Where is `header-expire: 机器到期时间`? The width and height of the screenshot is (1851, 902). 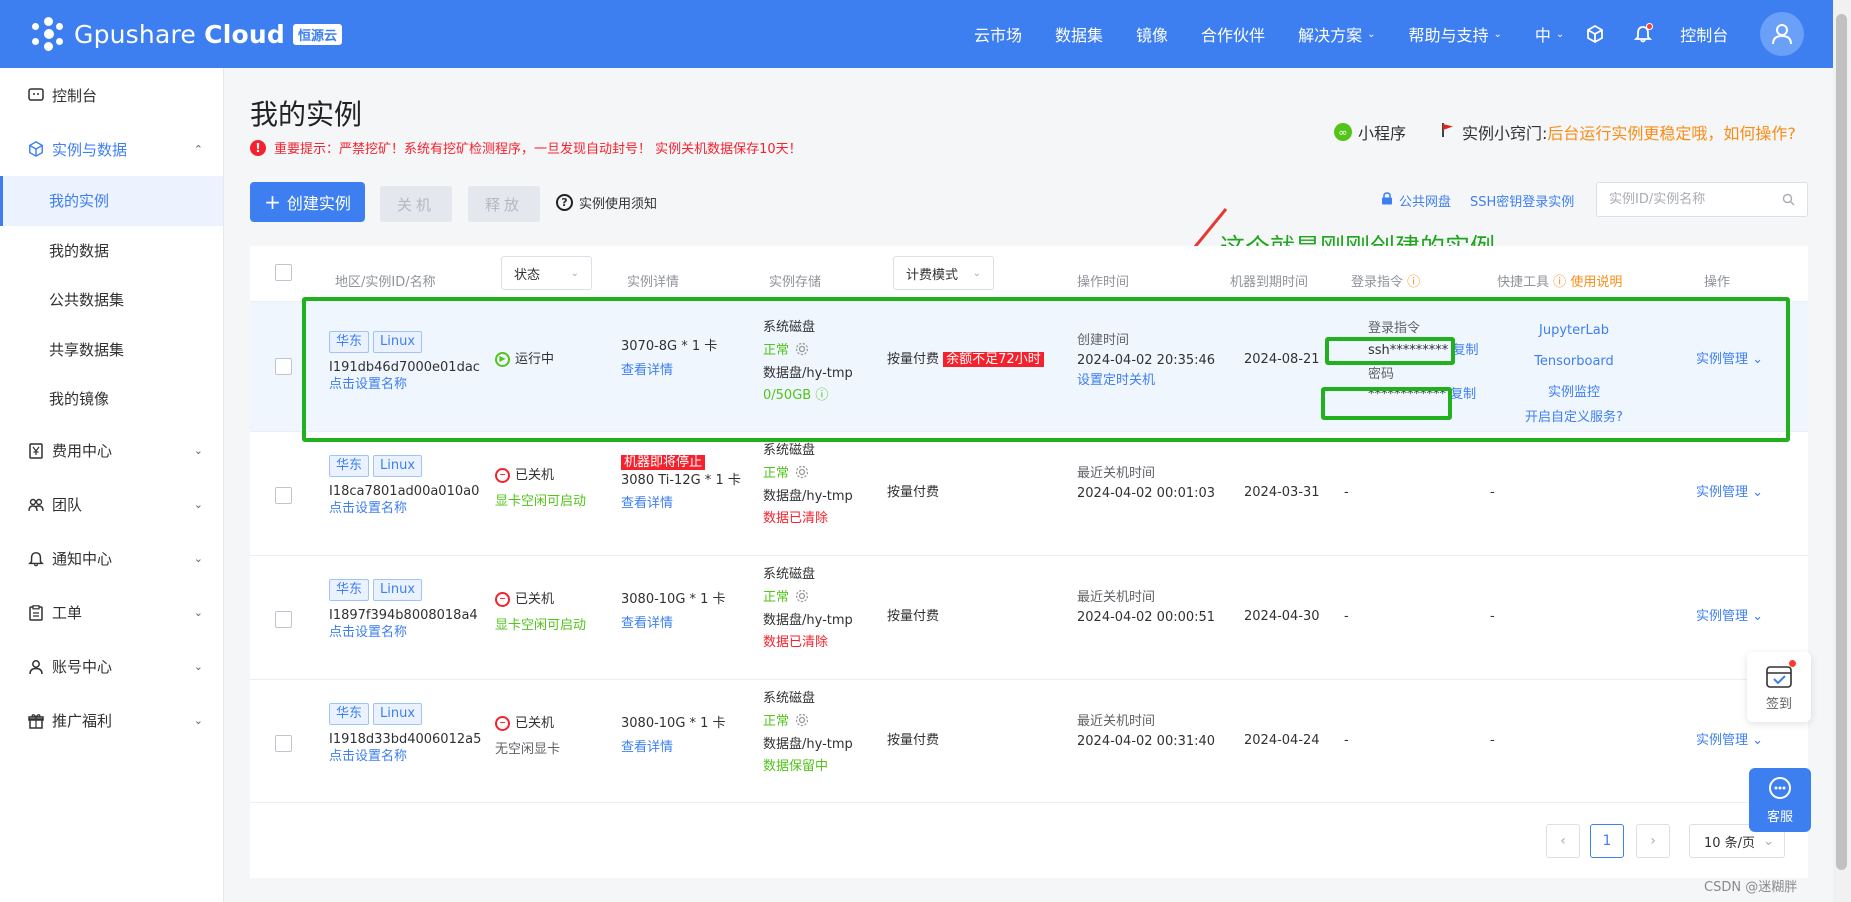
header-expire: 机器到期时间 is located at coordinates (1269, 282).